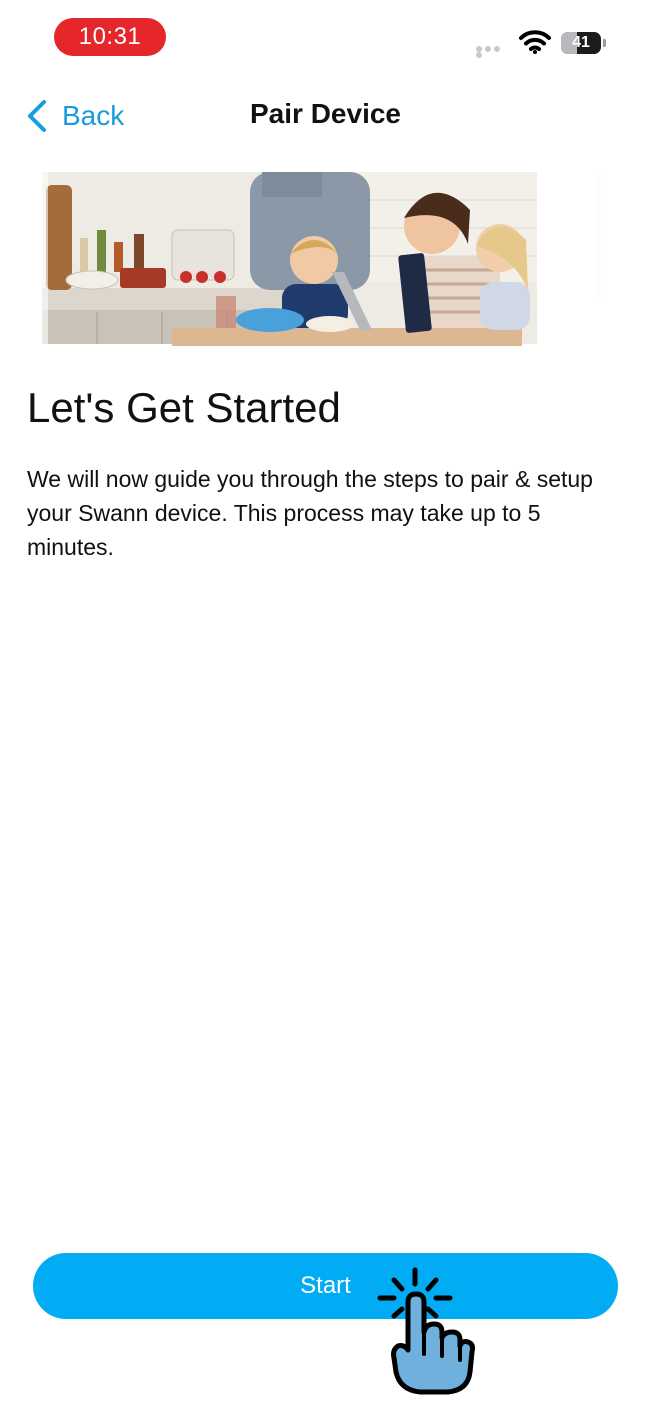 This screenshot has width=651, height=1410. Describe the element at coordinates (314, 259) in the screenshot. I see `hero-image` at that location.